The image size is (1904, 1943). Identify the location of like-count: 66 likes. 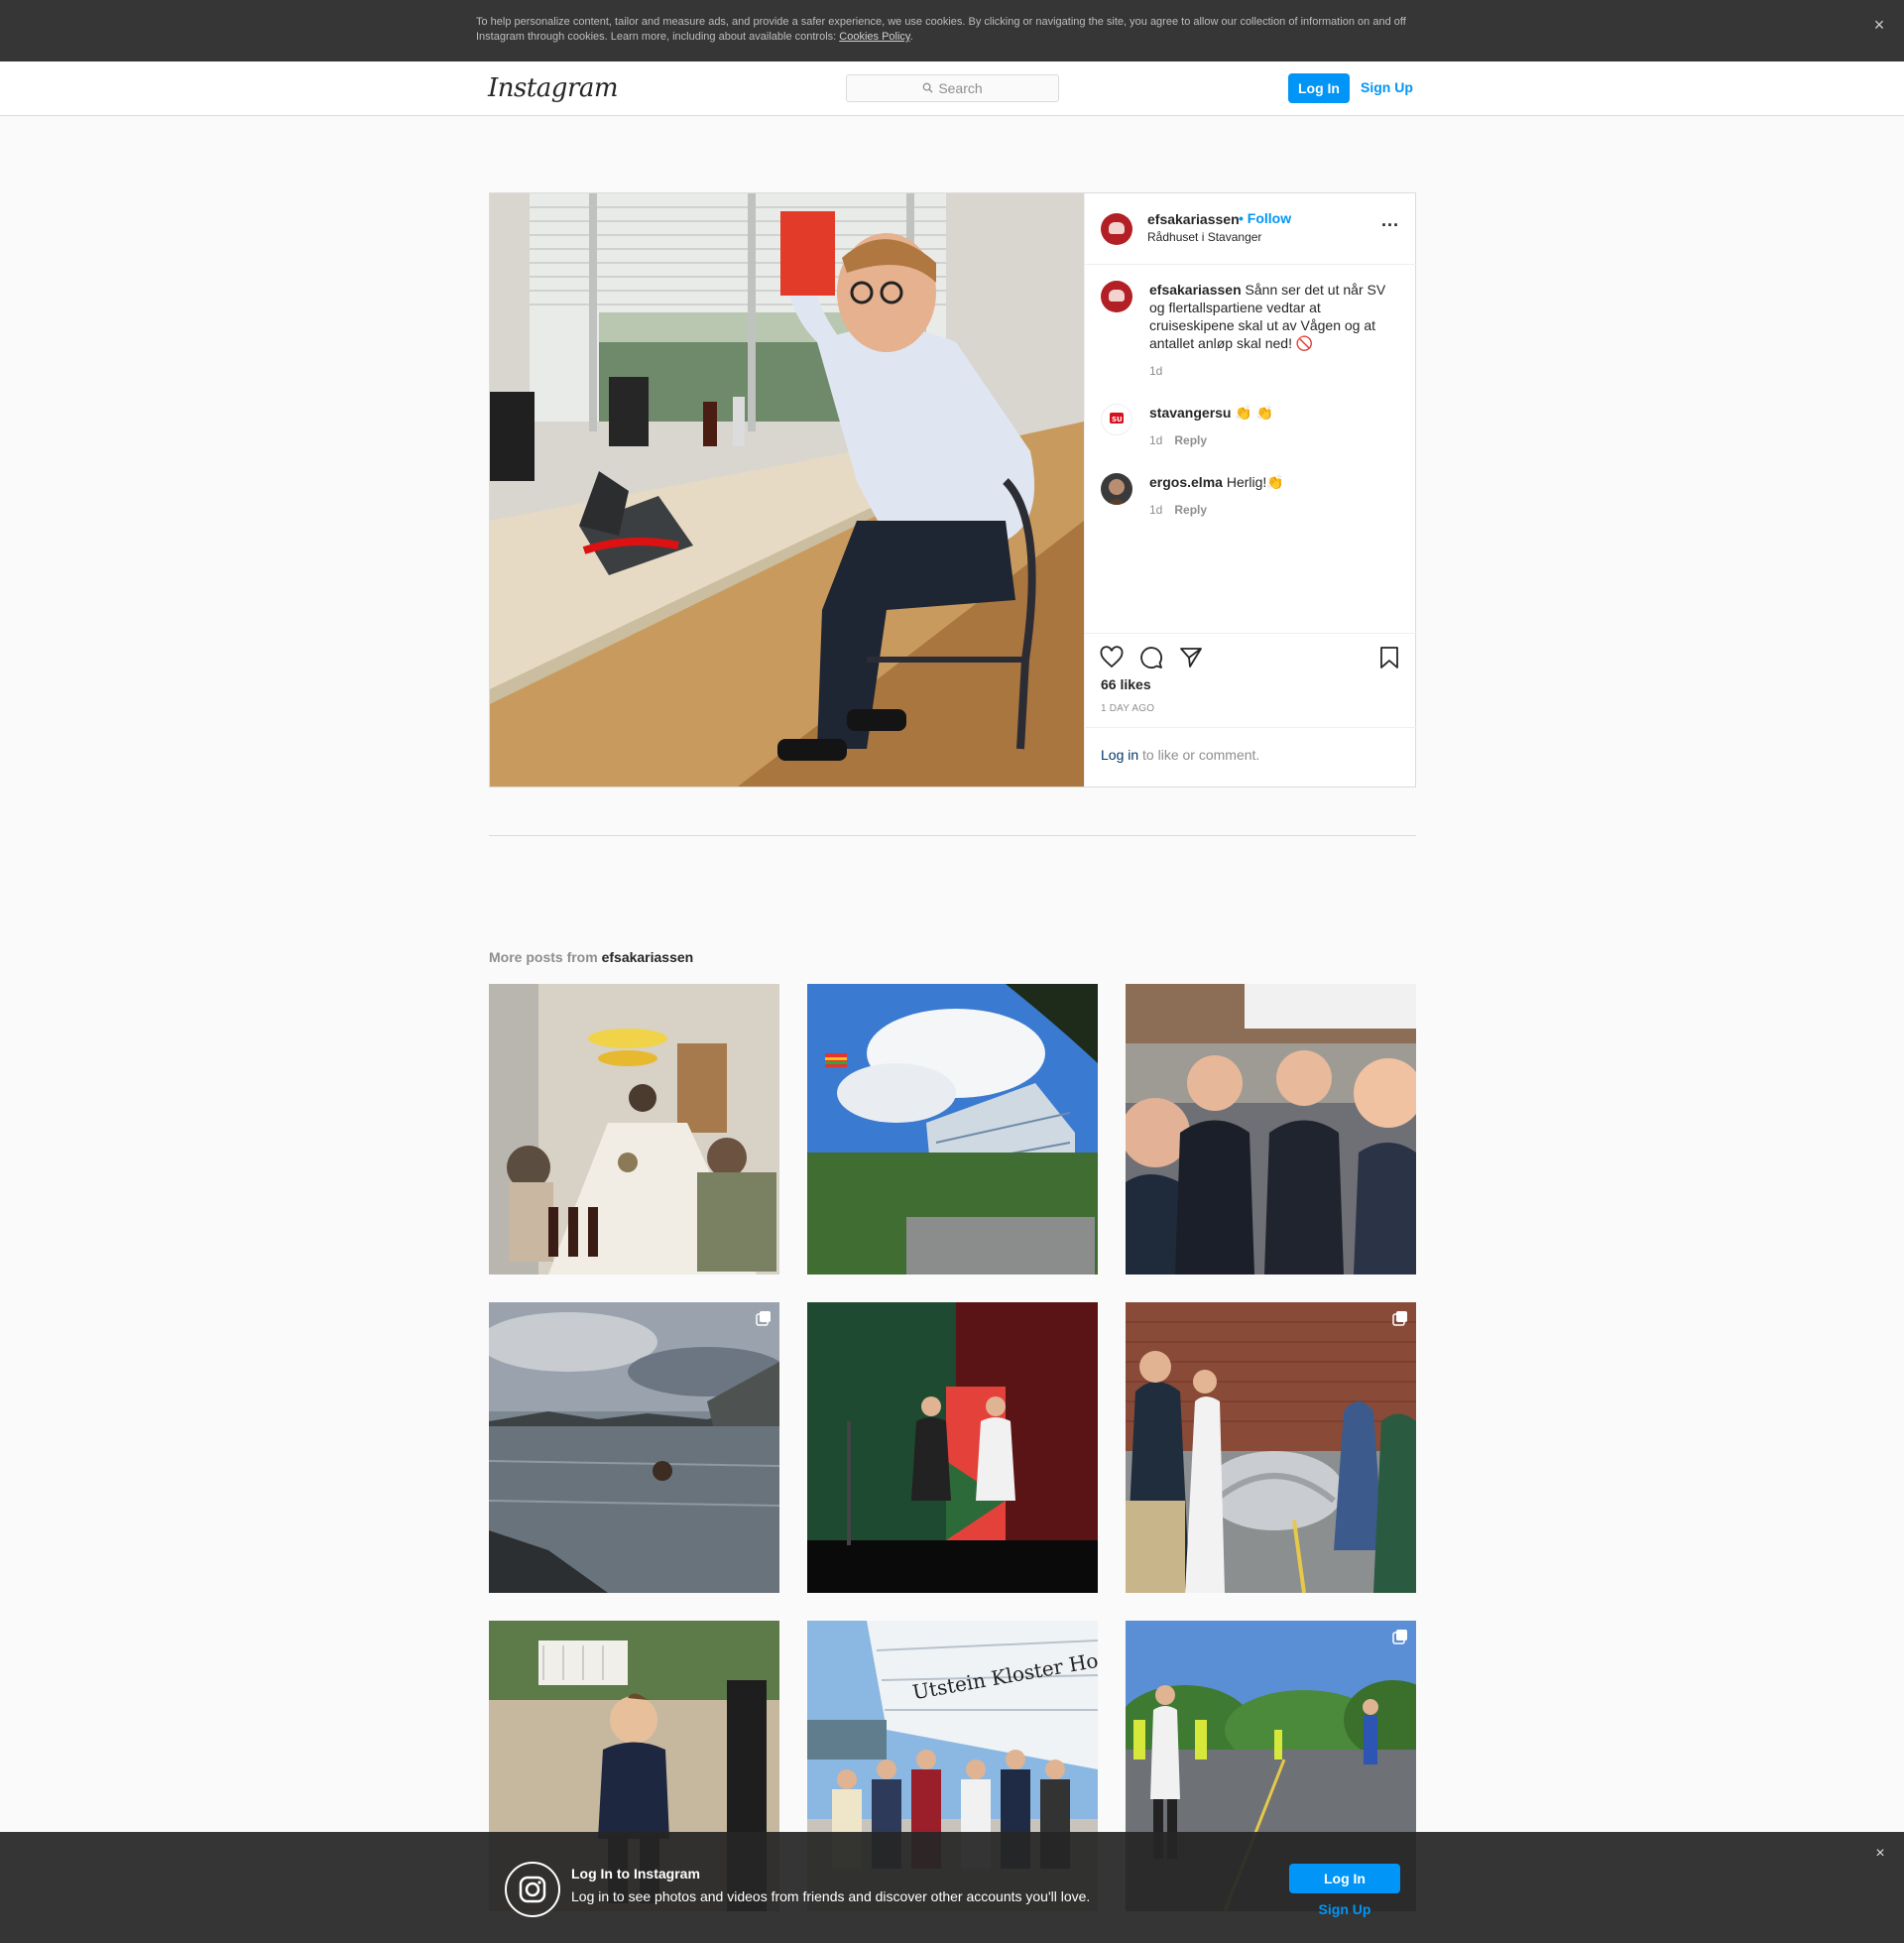
(1126, 684).